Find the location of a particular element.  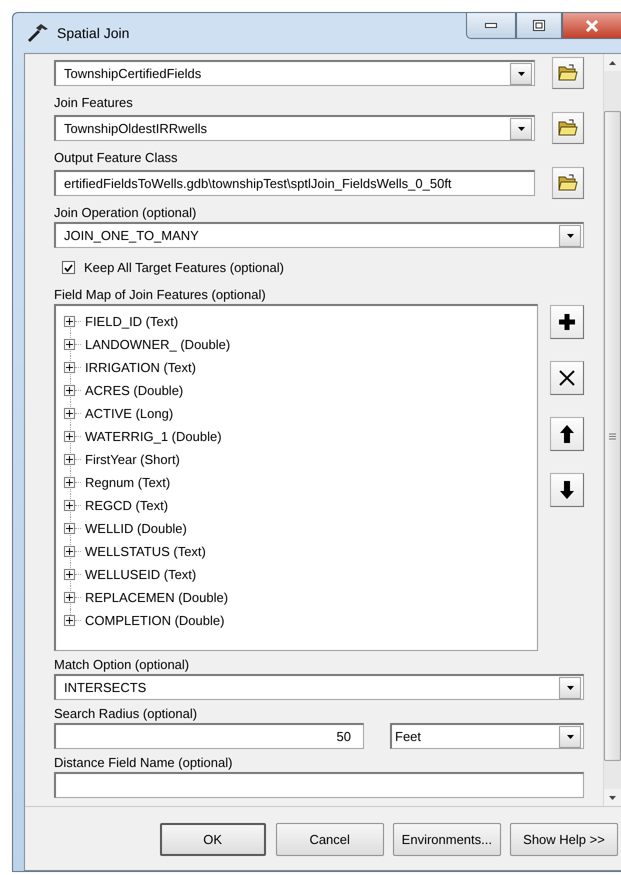

minimize-button is located at coordinates (491, 26).